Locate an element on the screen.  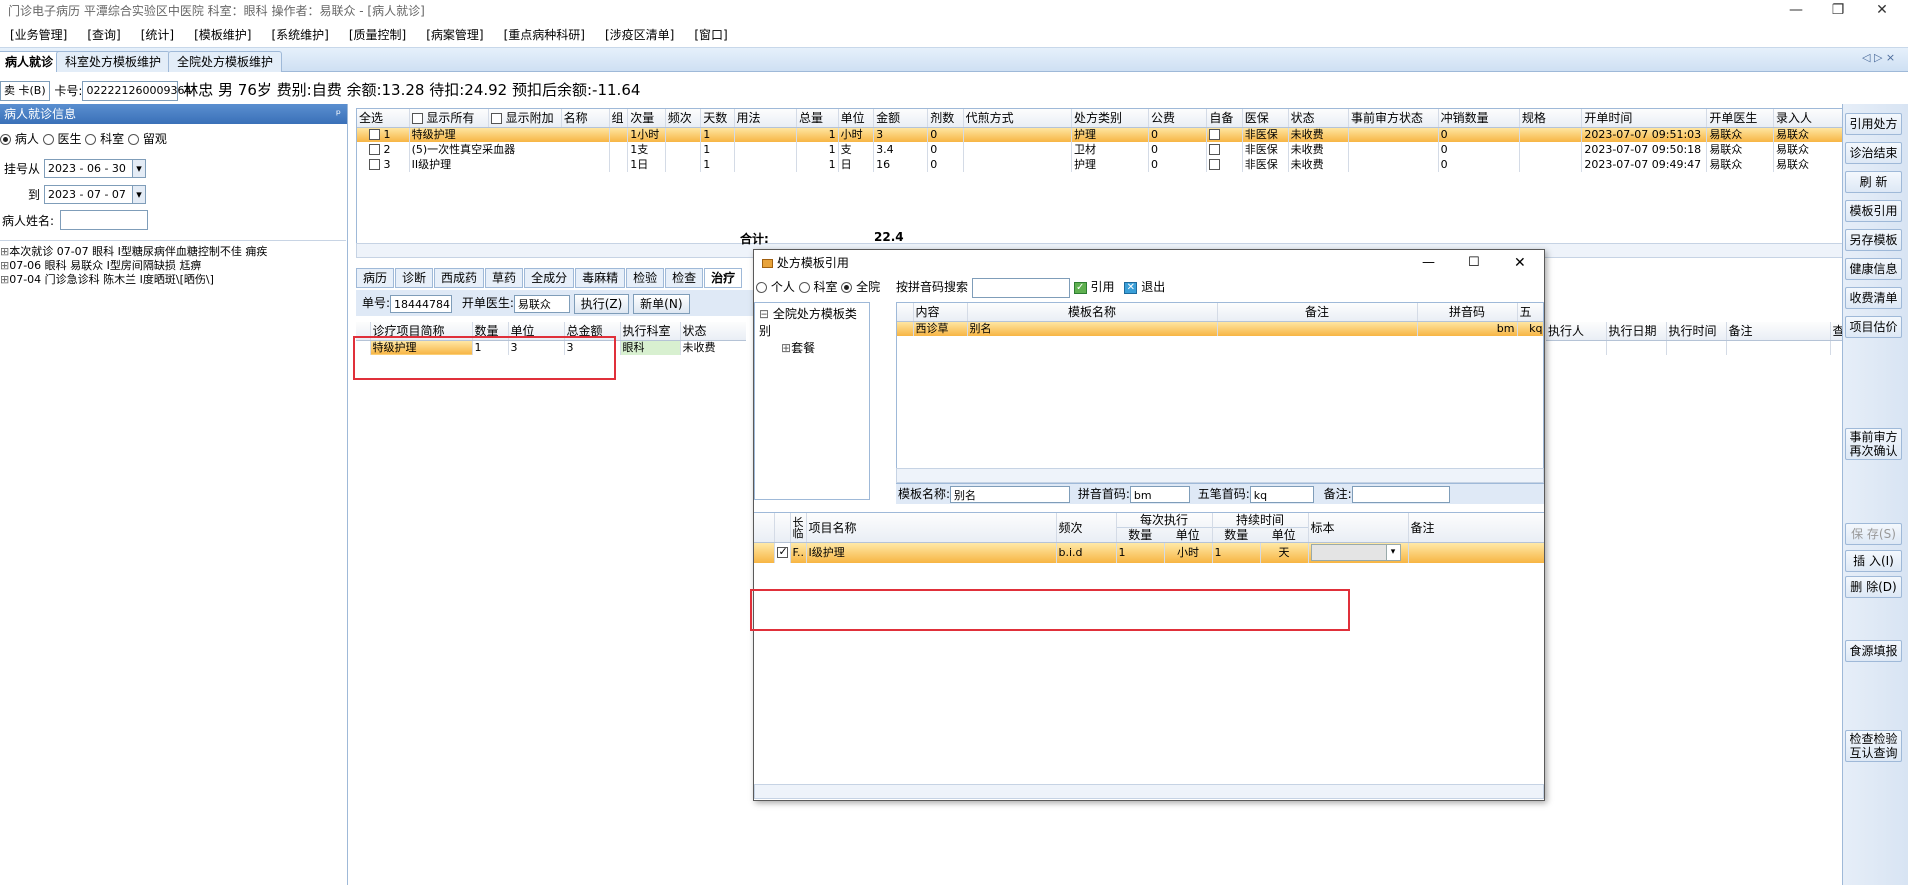
tab-lab: 检验 is located at coordinates (645, 278).